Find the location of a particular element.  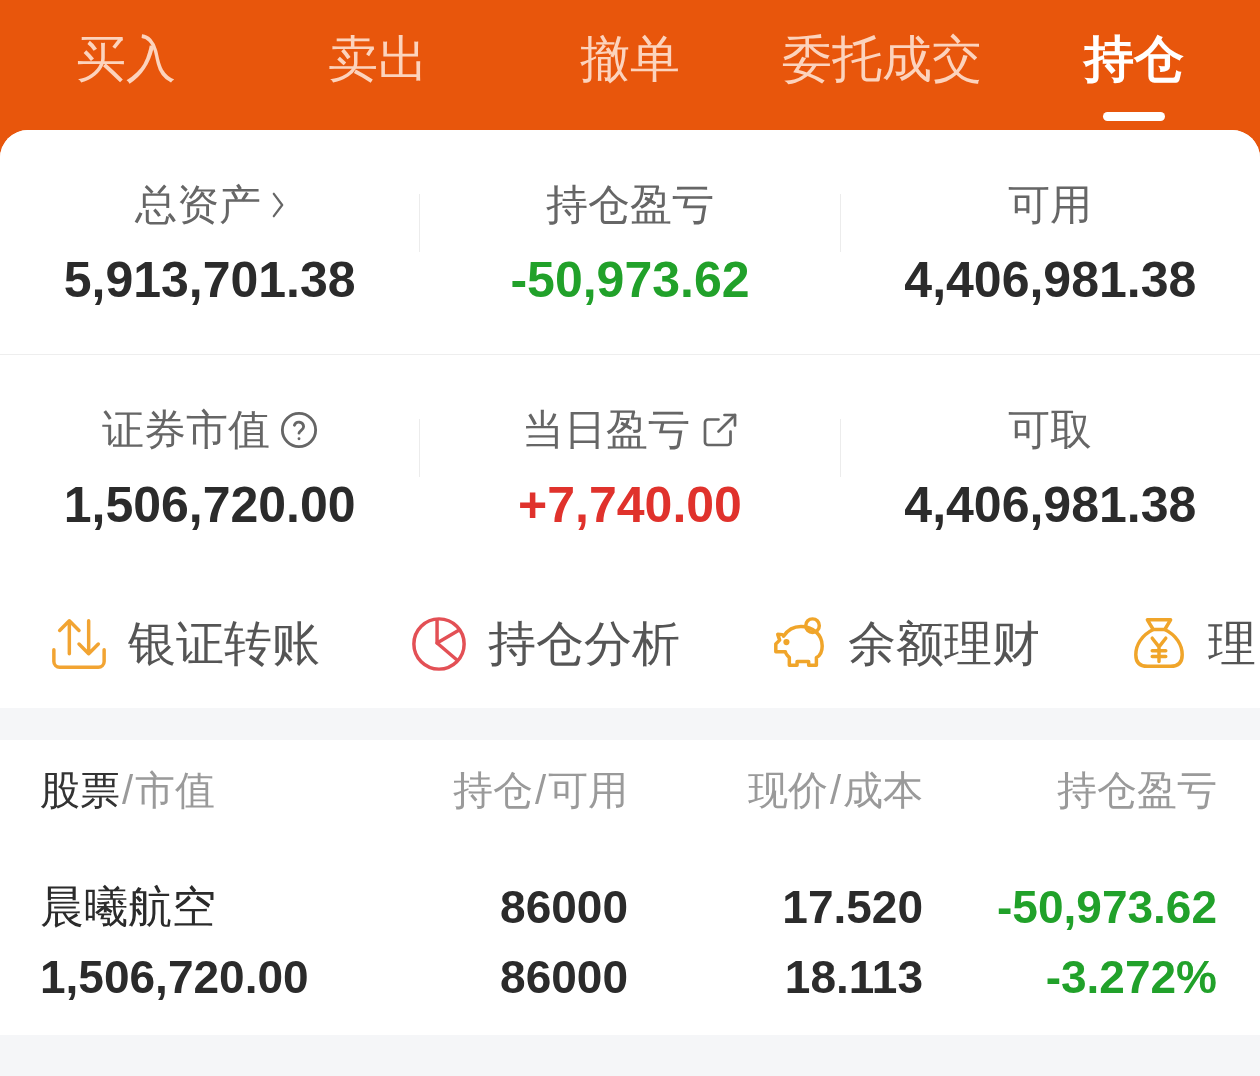

summary-label: 当日盈亏 is located at coordinates (606, 430).